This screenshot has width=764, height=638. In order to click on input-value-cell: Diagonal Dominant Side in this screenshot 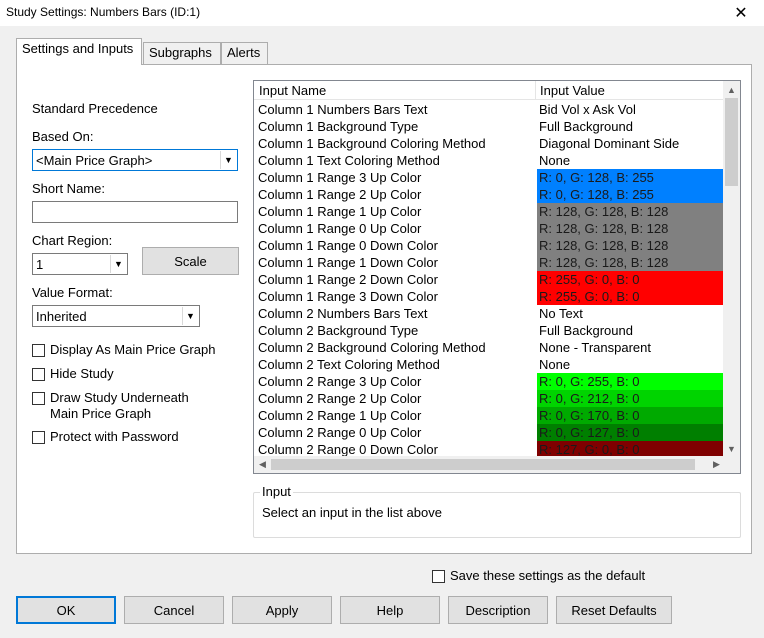, I will do `click(630, 143)`.